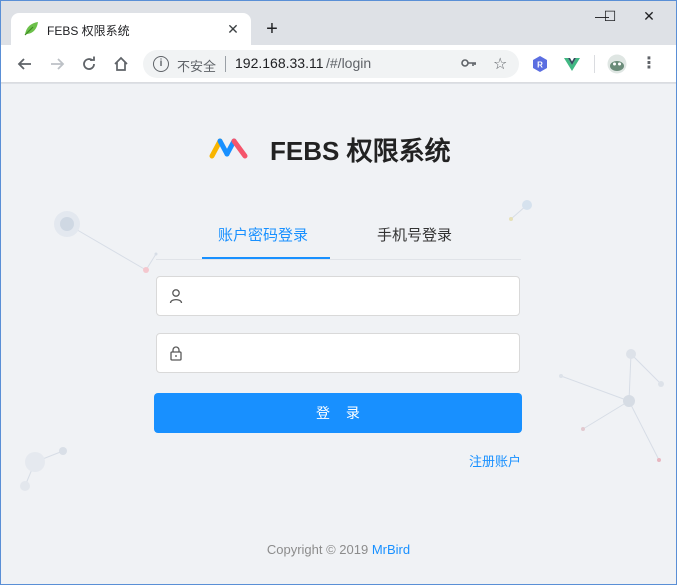  I want to click on febs-logo-icon, so click(228, 148).